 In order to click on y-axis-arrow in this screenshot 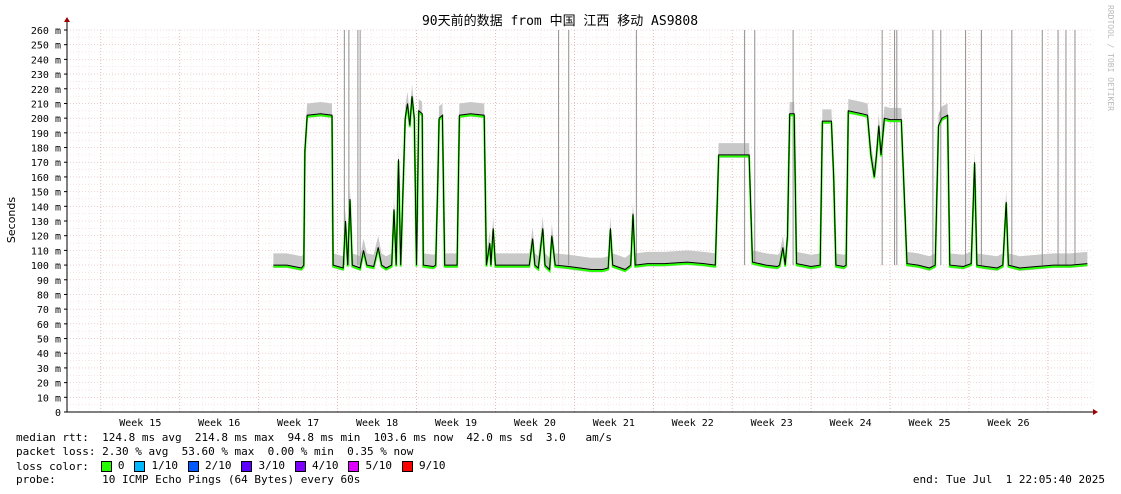, I will do `click(67, 19)`.